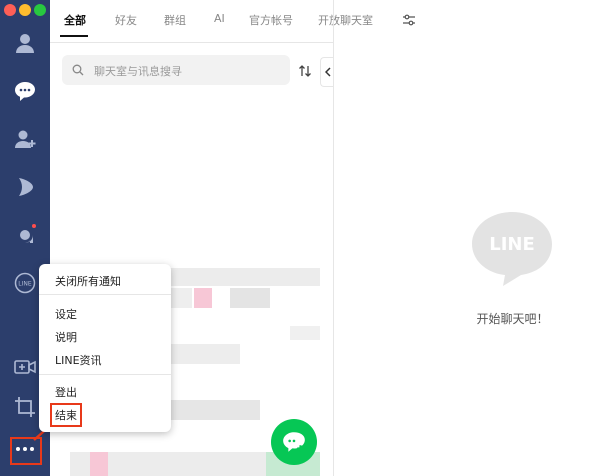 This screenshot has width=601, height=476. Describe the element at coordinates (305, 72) in the screenshot. I see `sort-icon` at that location.